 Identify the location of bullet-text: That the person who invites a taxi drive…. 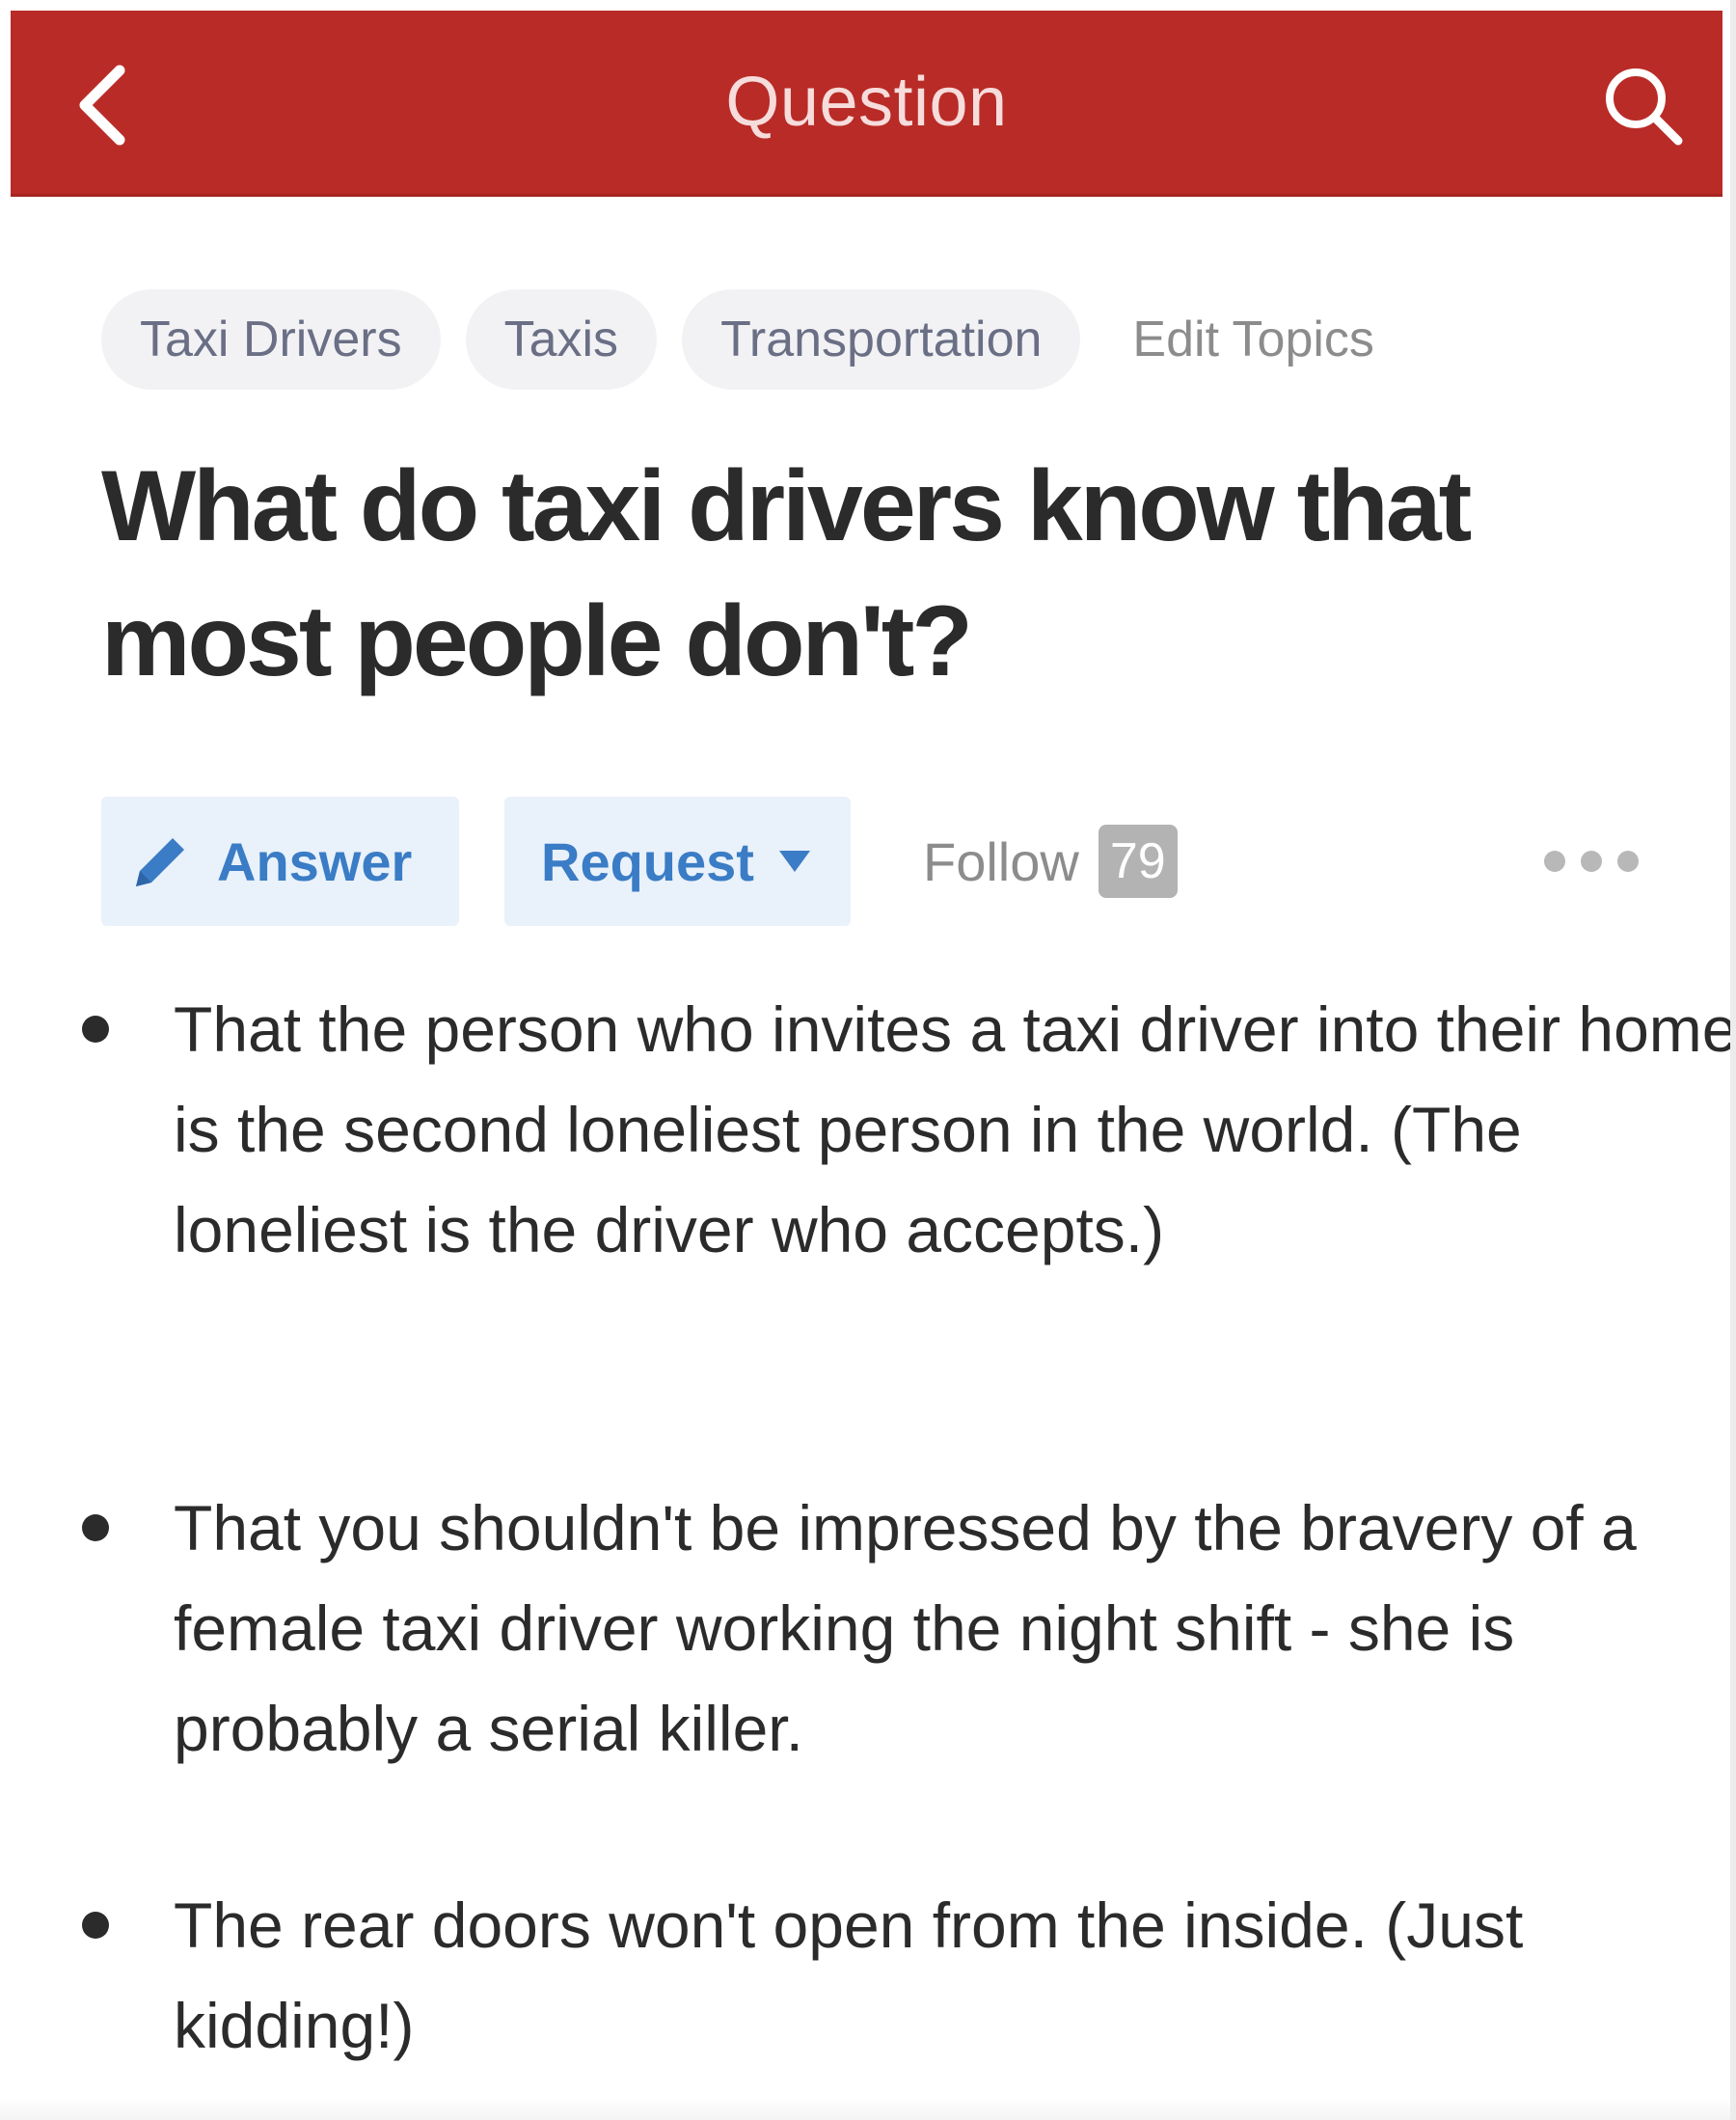
(955, 1129).